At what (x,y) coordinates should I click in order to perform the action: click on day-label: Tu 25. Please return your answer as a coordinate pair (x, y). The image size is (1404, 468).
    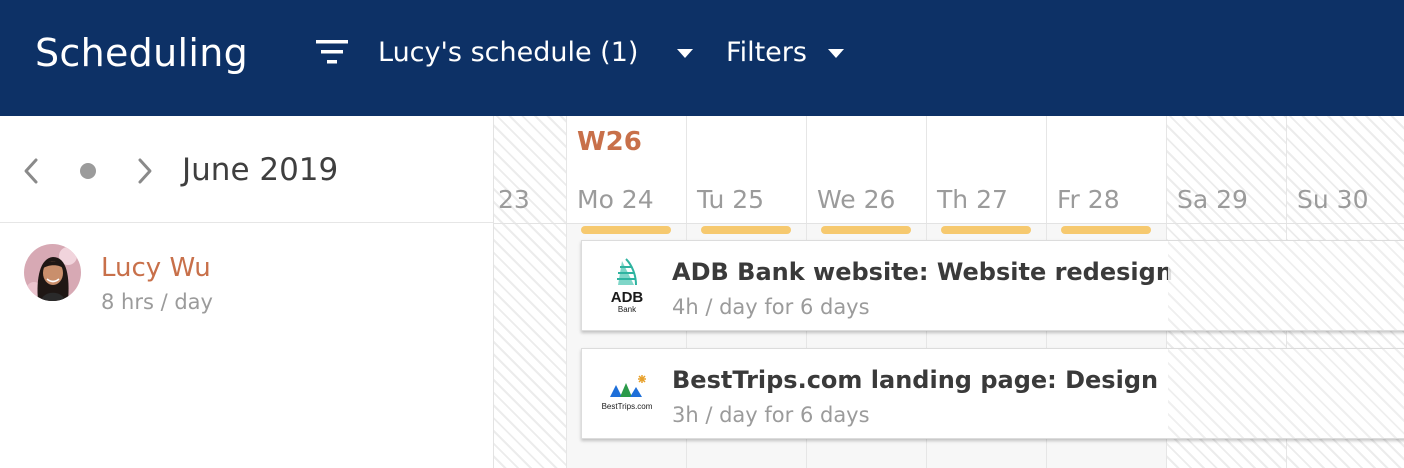
    Looking at the image, I should click on (731, 199).